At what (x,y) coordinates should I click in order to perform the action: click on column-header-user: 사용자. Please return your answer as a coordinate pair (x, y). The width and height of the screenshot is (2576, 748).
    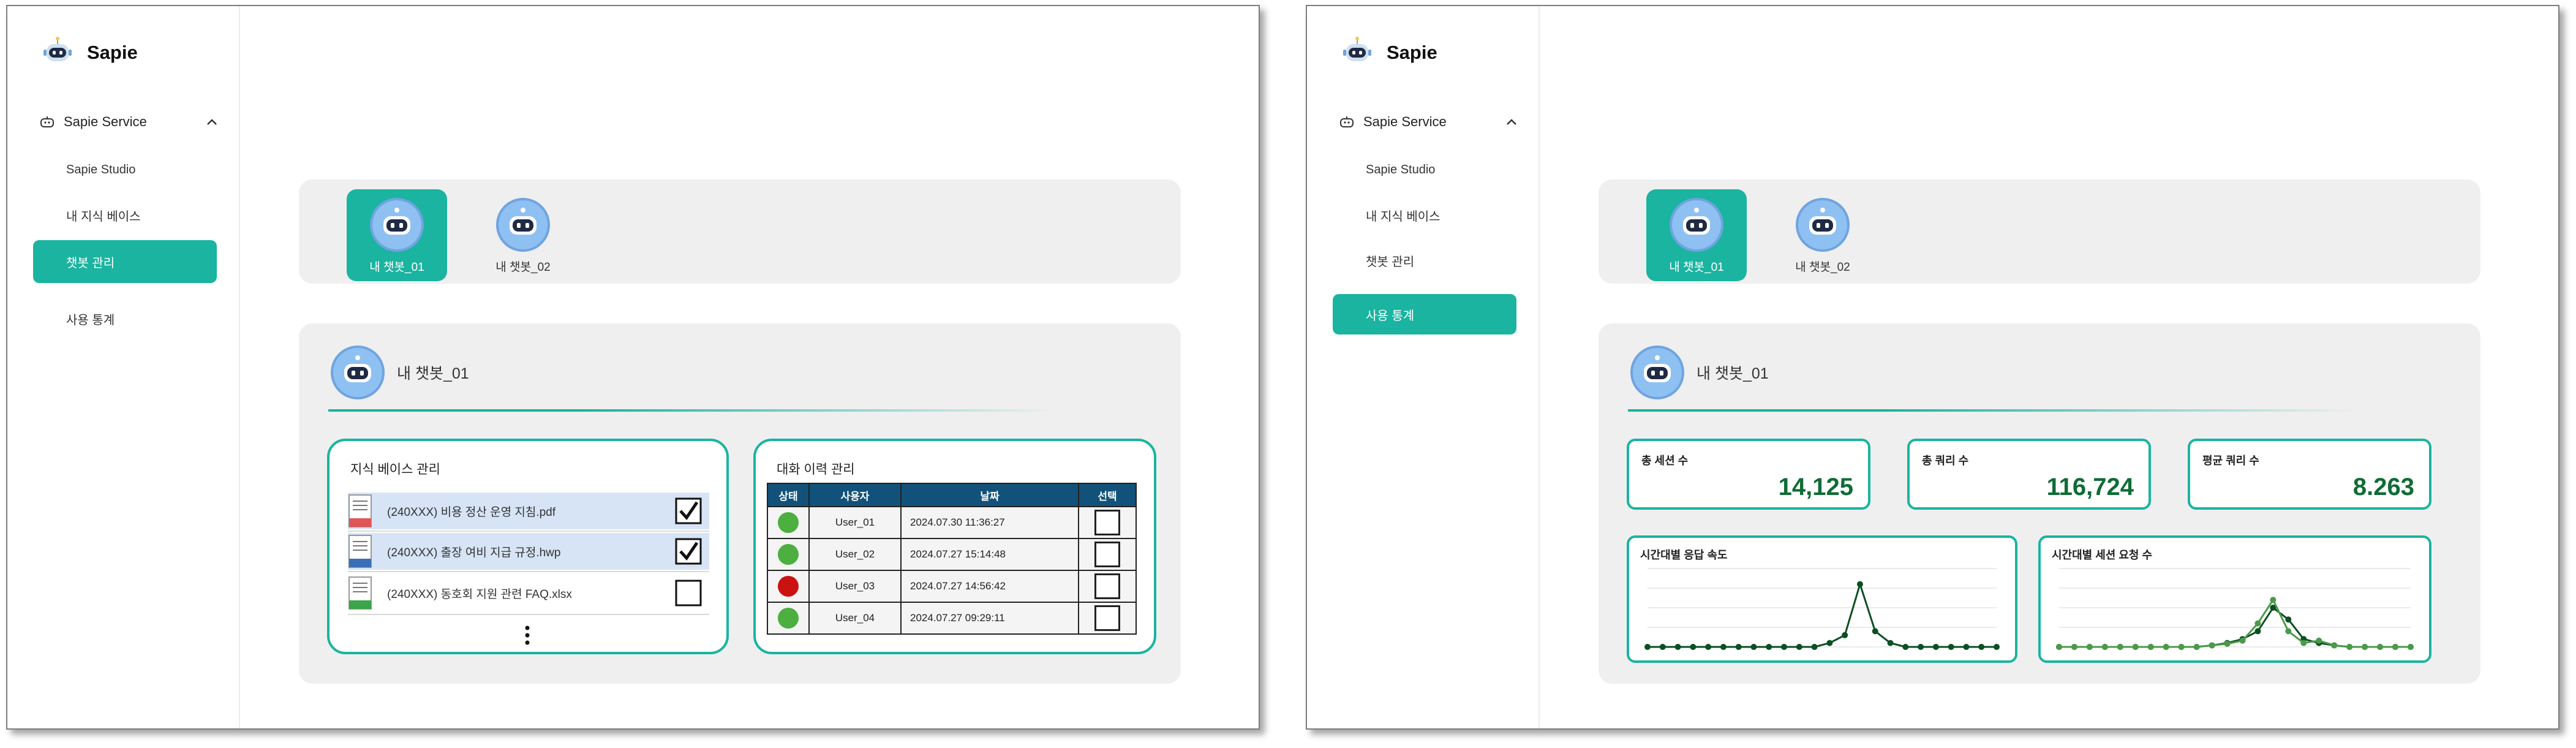
    Looking at the image, I should click on (855, 495).